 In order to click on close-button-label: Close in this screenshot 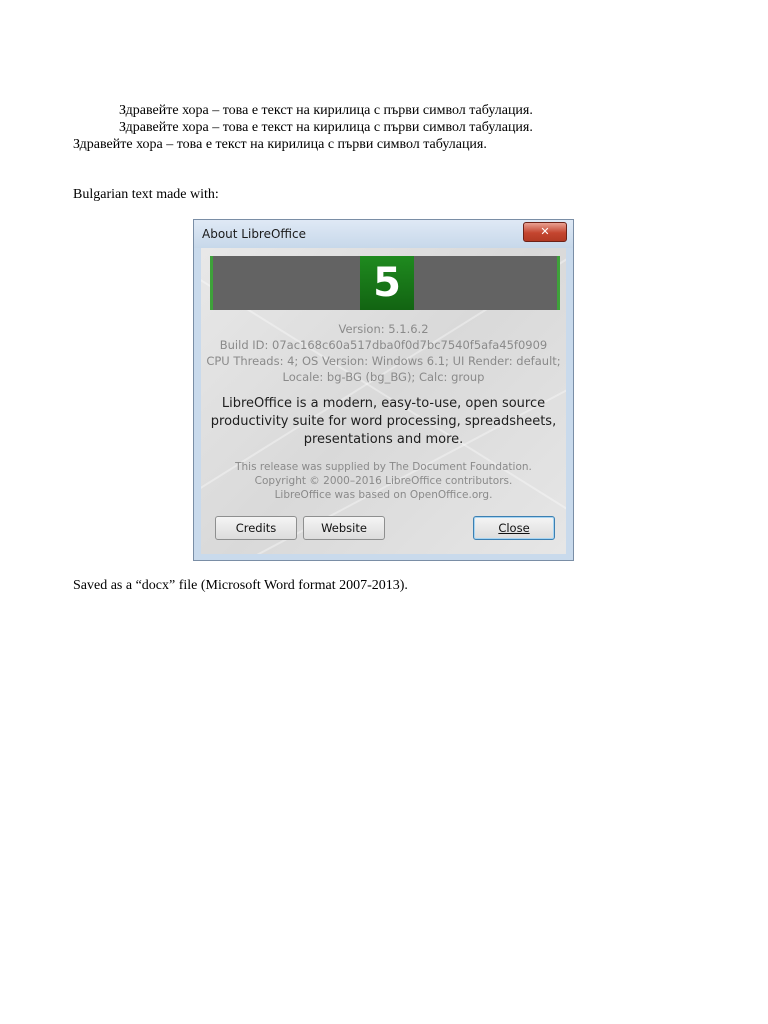, I will do `click(514, 528)`.